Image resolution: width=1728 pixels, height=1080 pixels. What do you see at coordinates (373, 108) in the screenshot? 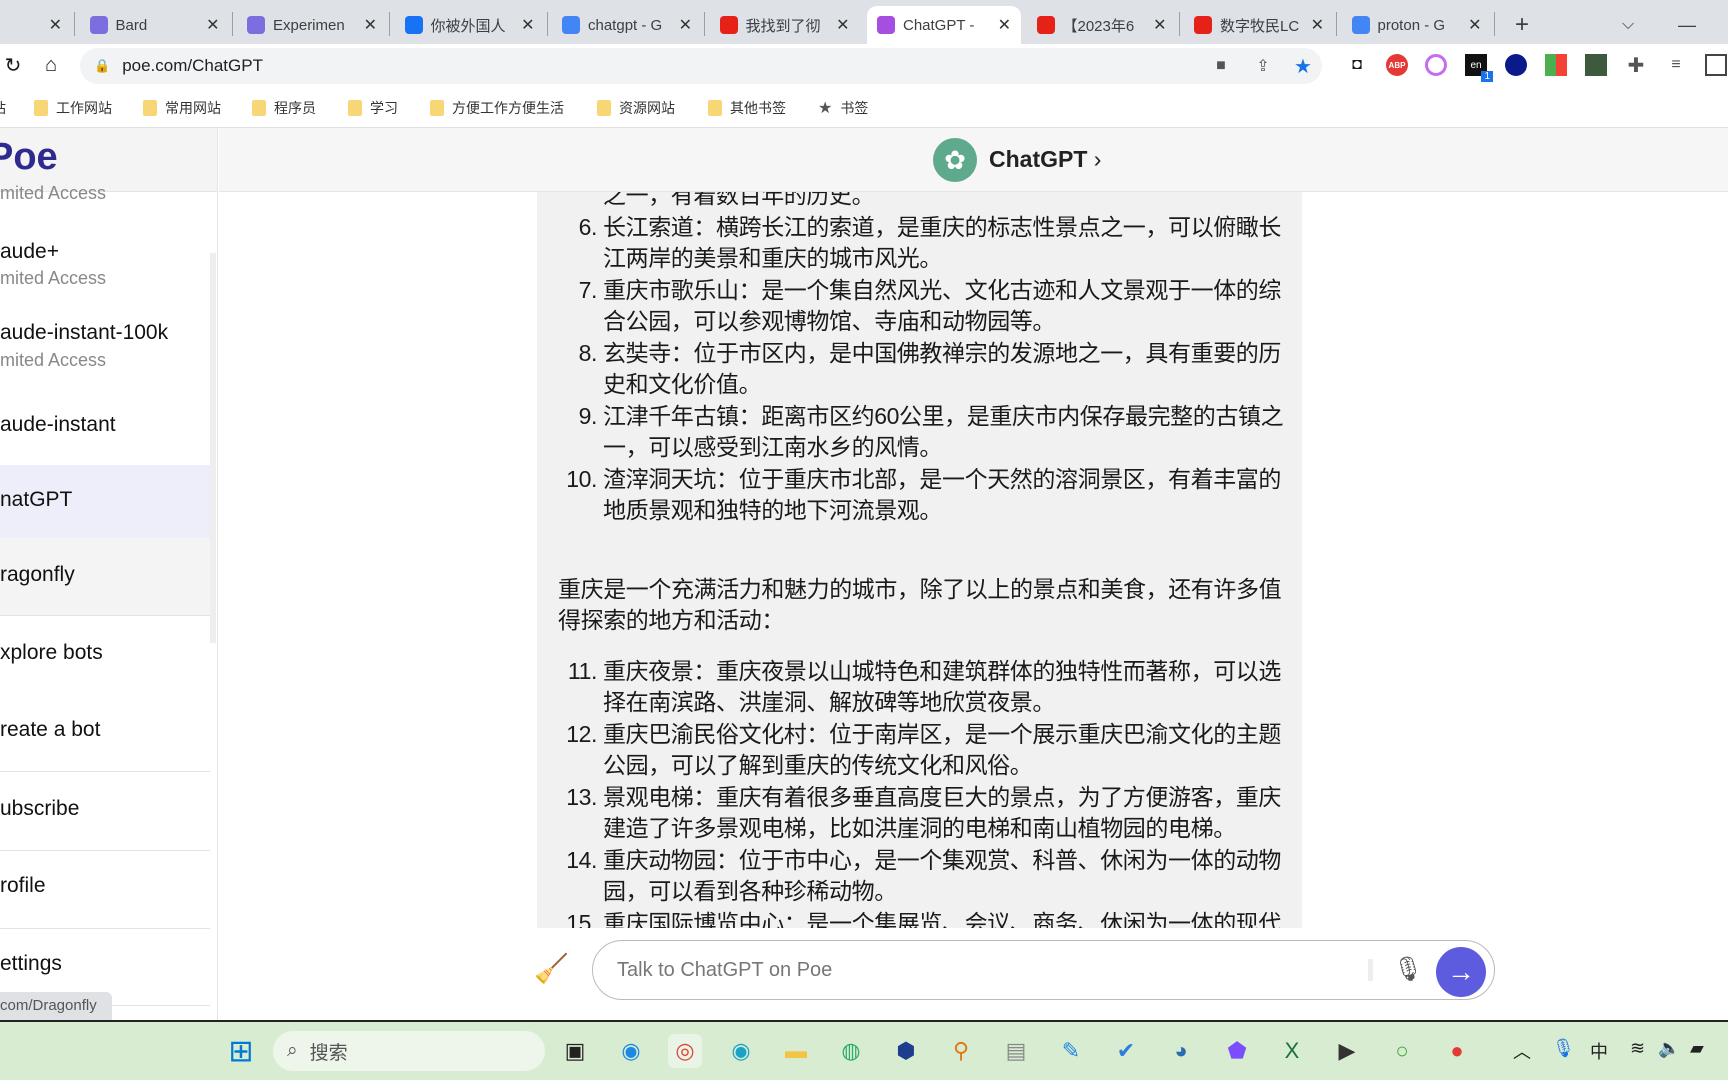
I see `bookmark-item: 学习` at bounding box center [373, 108].